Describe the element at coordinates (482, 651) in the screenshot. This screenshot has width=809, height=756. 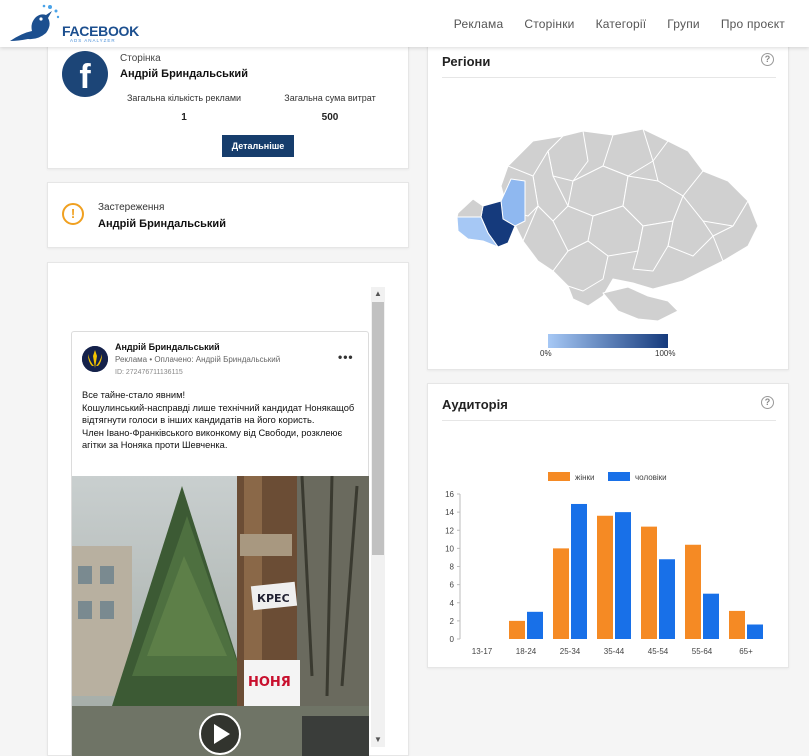
I see `x-tick-label: 13-17` at that location.